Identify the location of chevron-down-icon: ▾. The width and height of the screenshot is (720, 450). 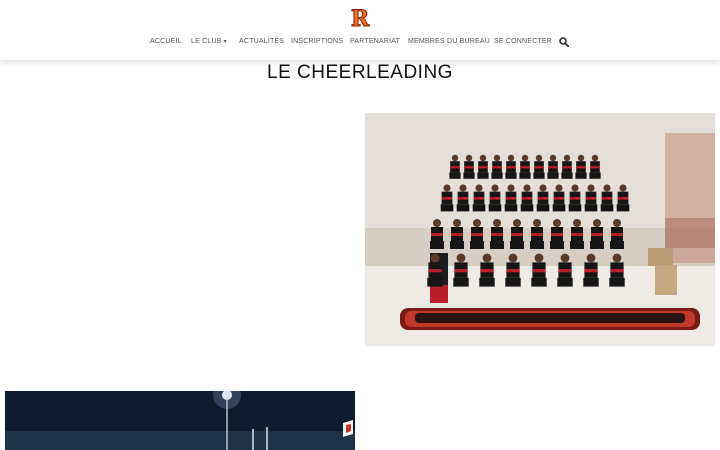
(225, 42).